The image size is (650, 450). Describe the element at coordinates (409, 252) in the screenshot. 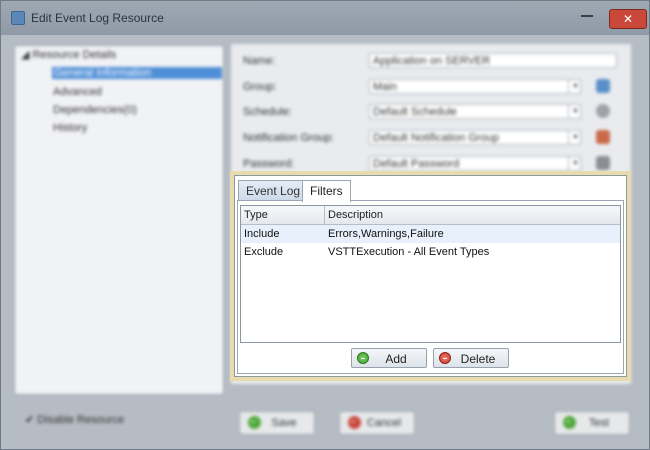

I see `row-description: VSTTExecution - All Event Types` at that location.